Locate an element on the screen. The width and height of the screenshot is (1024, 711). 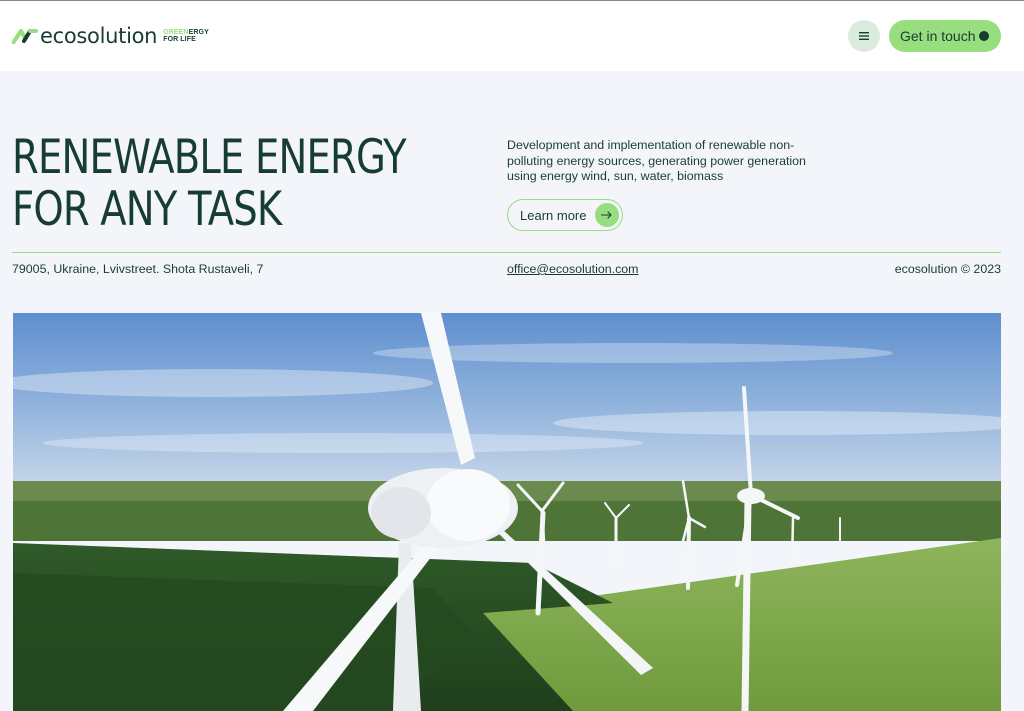
logo-wordmark: ecosolution is located at coordinates (99, 35).